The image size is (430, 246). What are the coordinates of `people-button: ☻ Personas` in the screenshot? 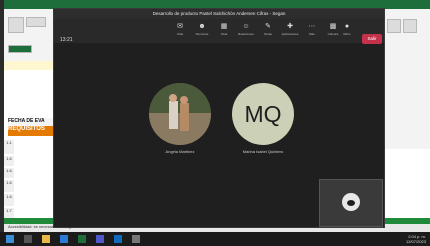 It's located at (202, 31).